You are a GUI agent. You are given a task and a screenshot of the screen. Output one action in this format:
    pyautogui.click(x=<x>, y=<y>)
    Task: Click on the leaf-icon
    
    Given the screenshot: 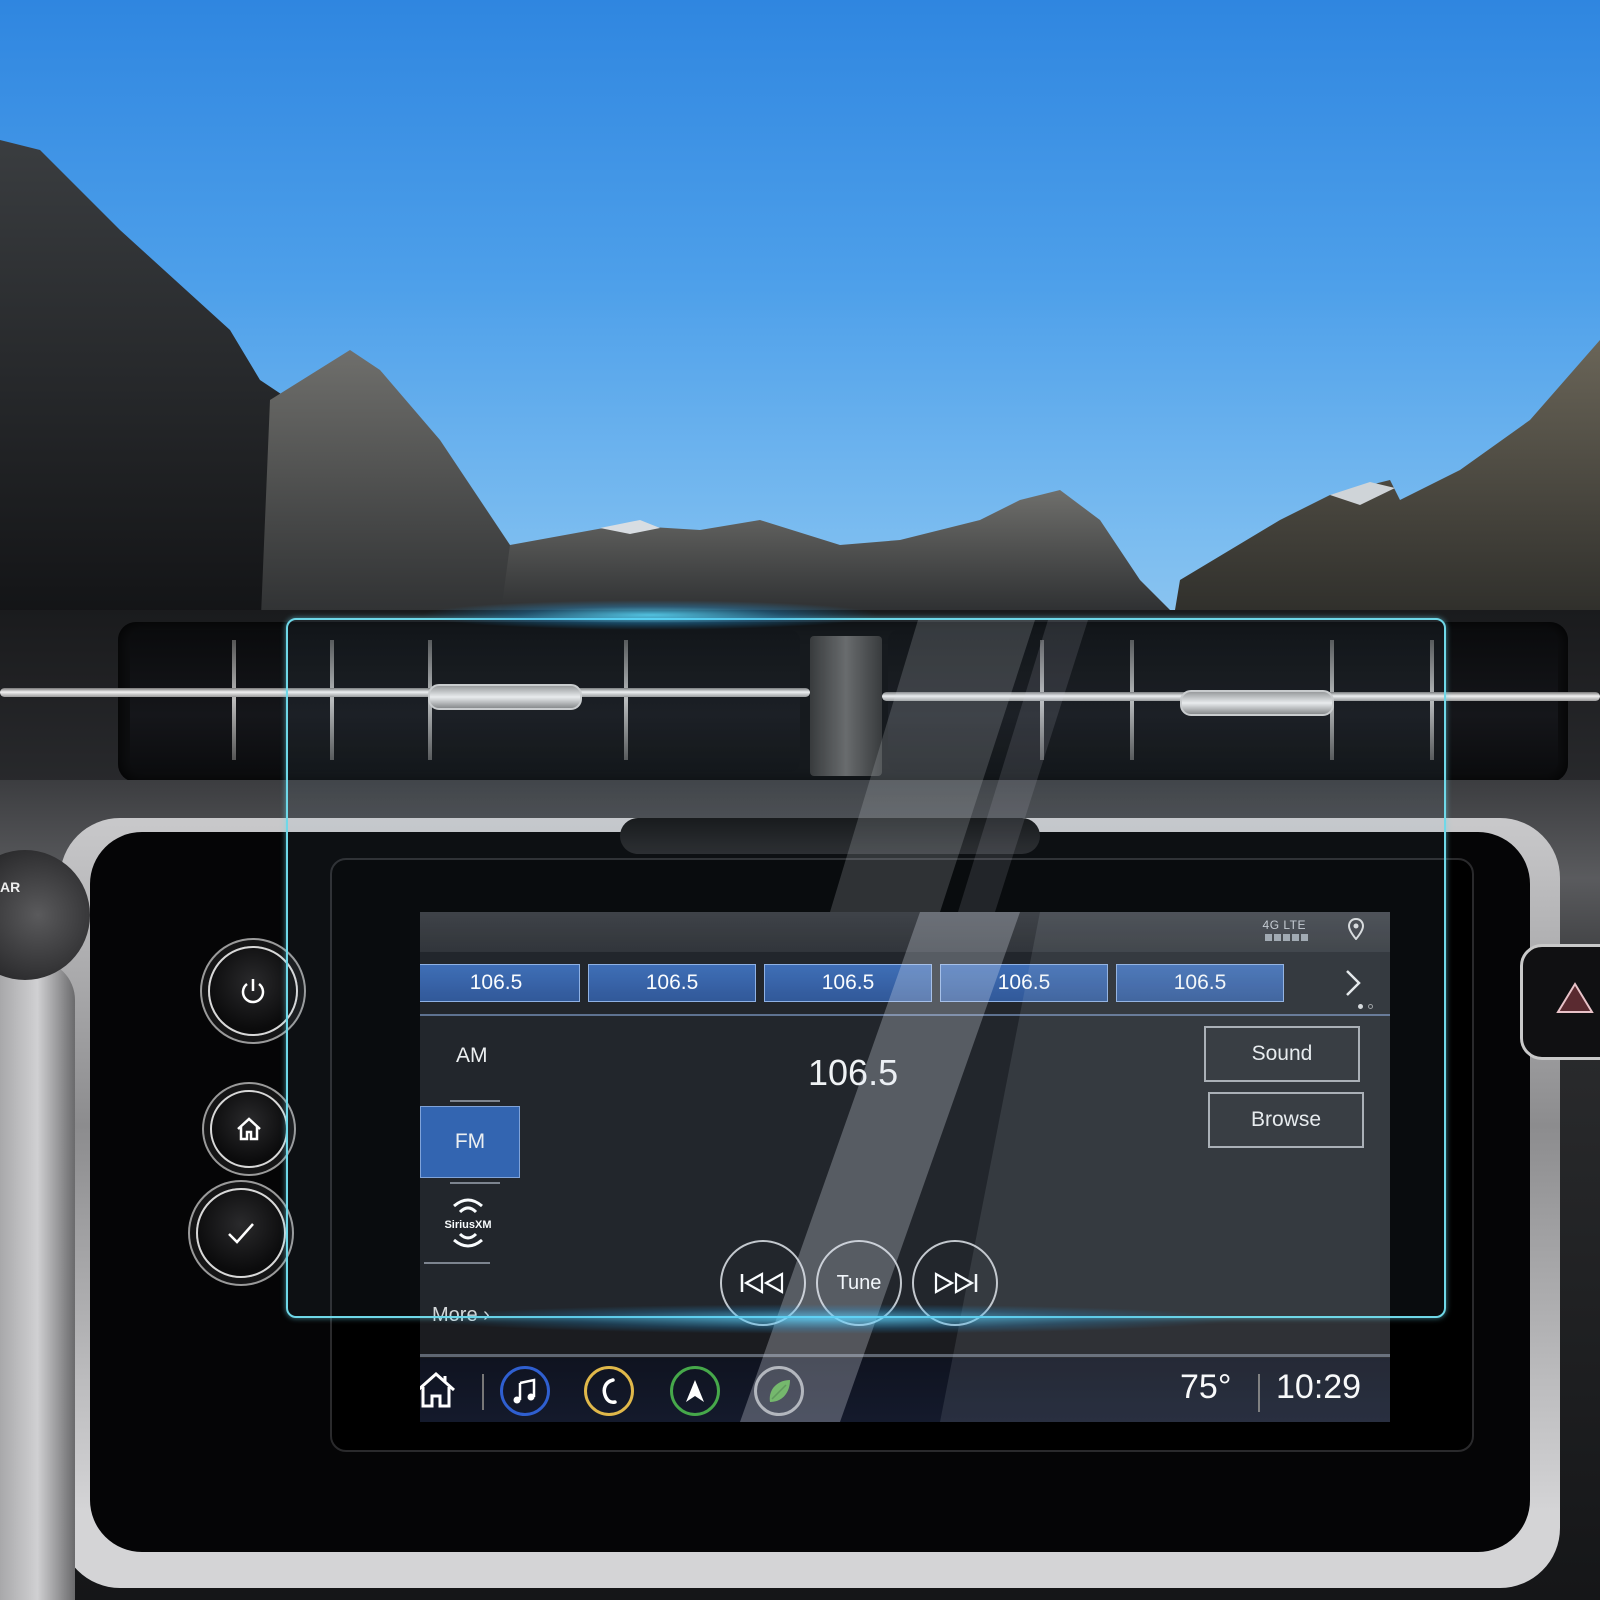 What is the action you would take?
    pyautogui.click(x=779, y=1391)
    